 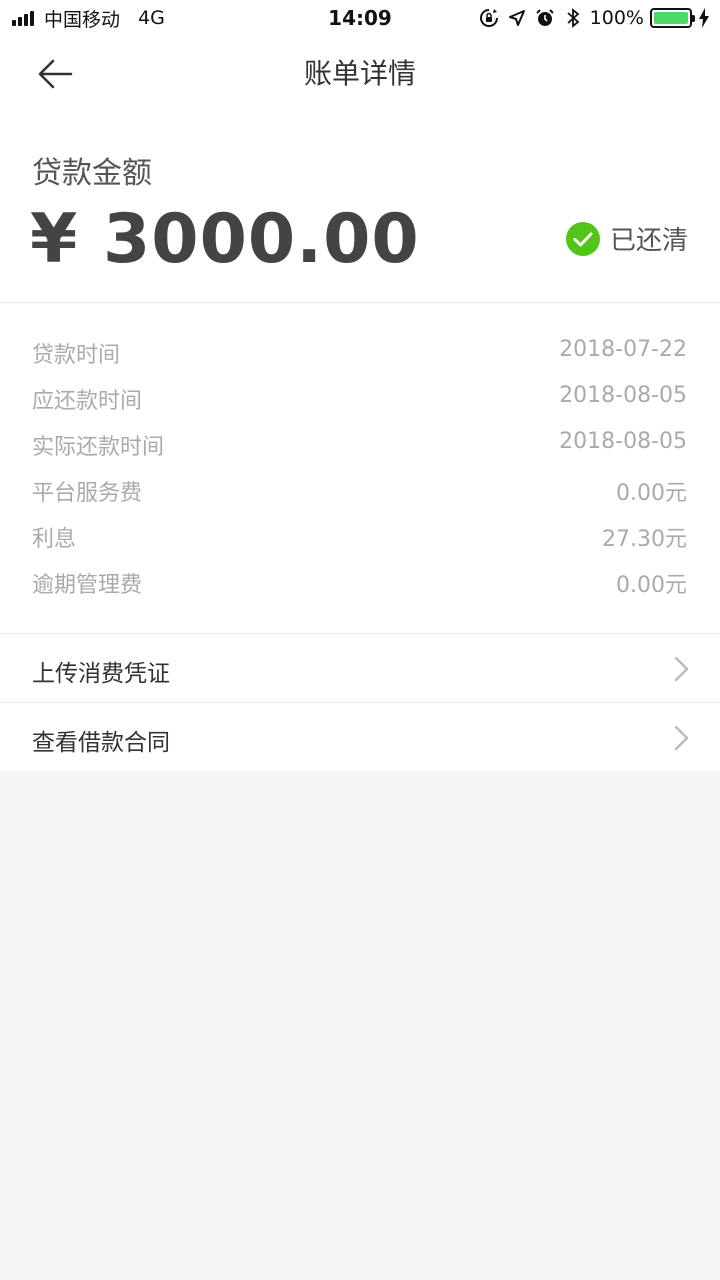 What do you see at coordinates (616, 18) in the screenshot?
I see `battery-percent: 100%` at bounding box center [616, 18].